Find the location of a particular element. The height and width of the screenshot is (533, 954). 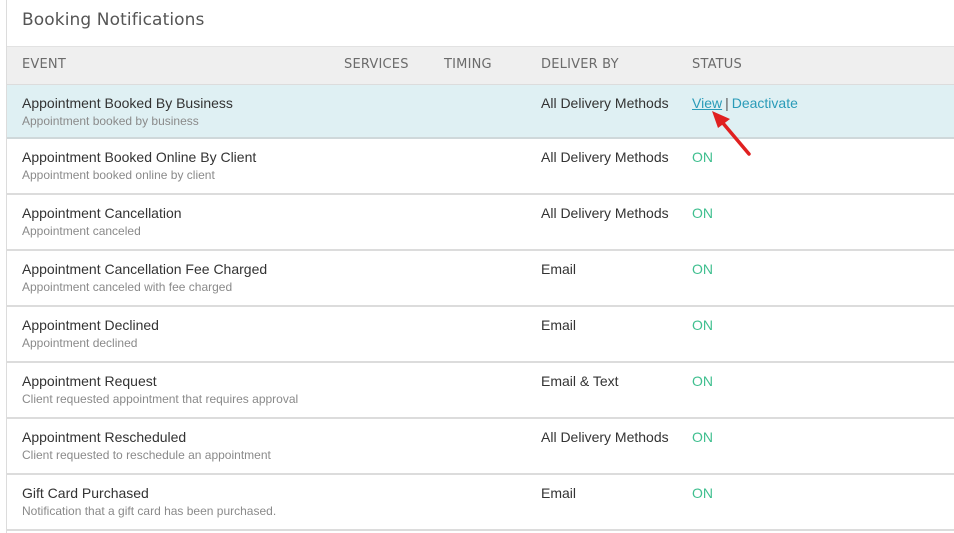

column-header-services: SERVICES is located at coordinates (376, 64).